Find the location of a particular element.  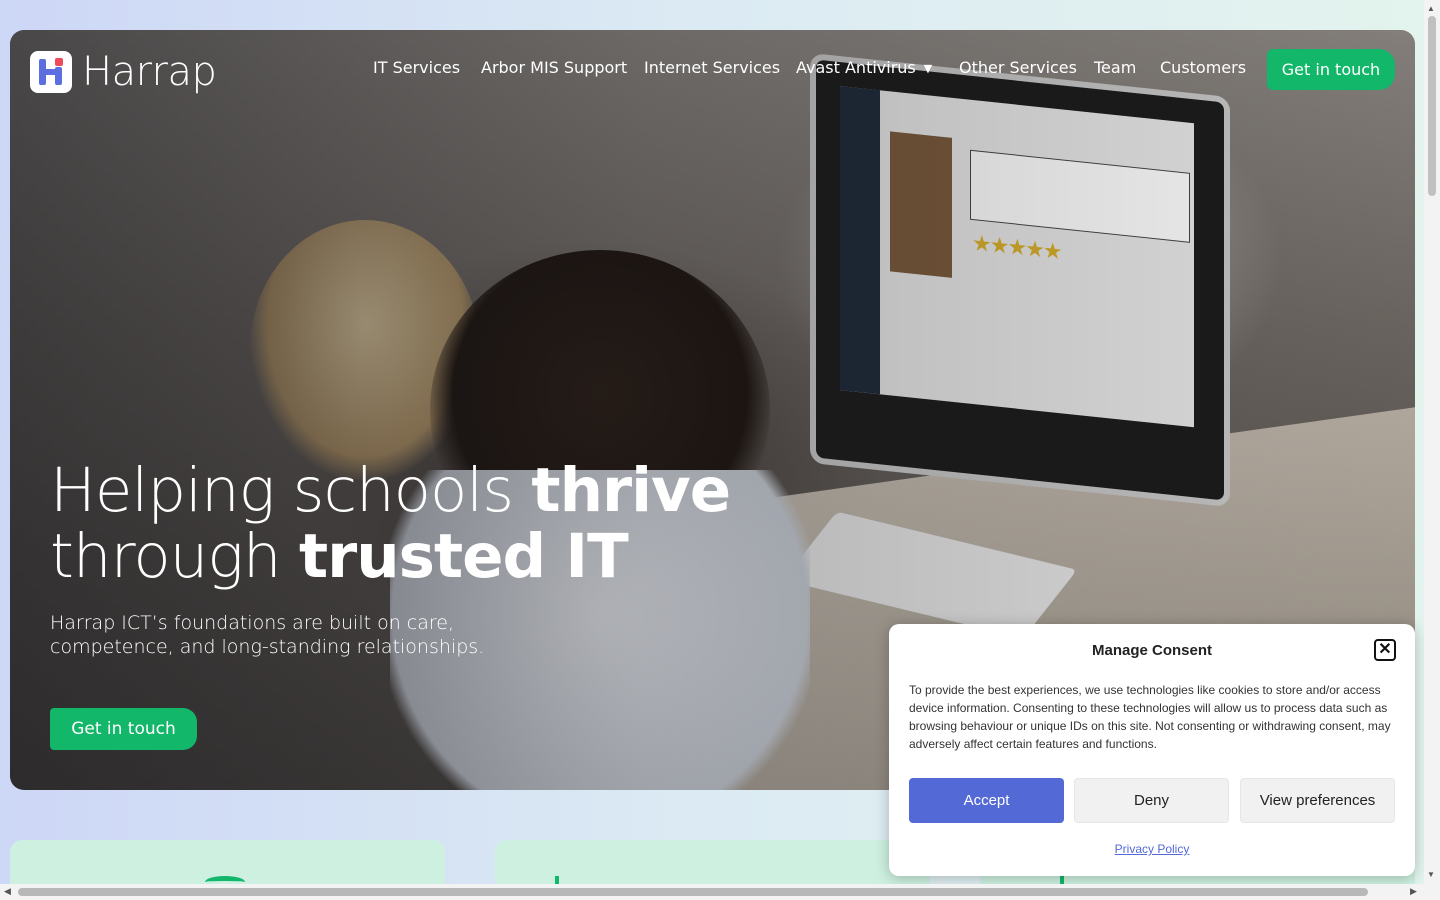

scroll-left-icon: ◀ is located at coordinates (7, 891).